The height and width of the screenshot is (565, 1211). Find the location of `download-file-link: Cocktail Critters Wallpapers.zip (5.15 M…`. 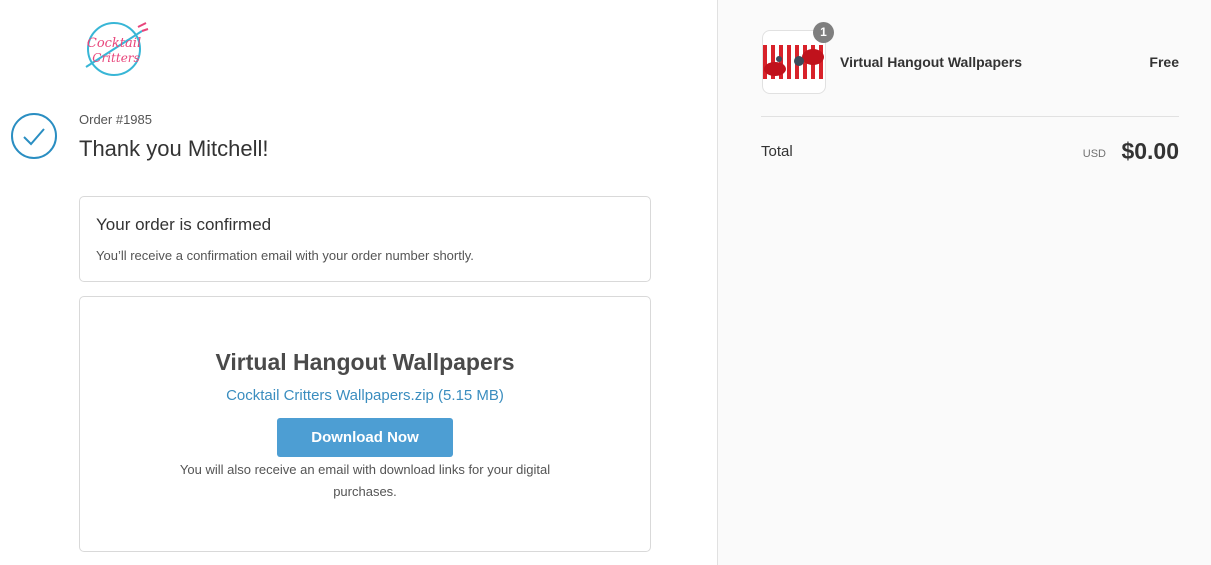

download-file-link: Cocktail Critters Wallpapers.zip (5.15 M… is located at coordinates (365, 395).